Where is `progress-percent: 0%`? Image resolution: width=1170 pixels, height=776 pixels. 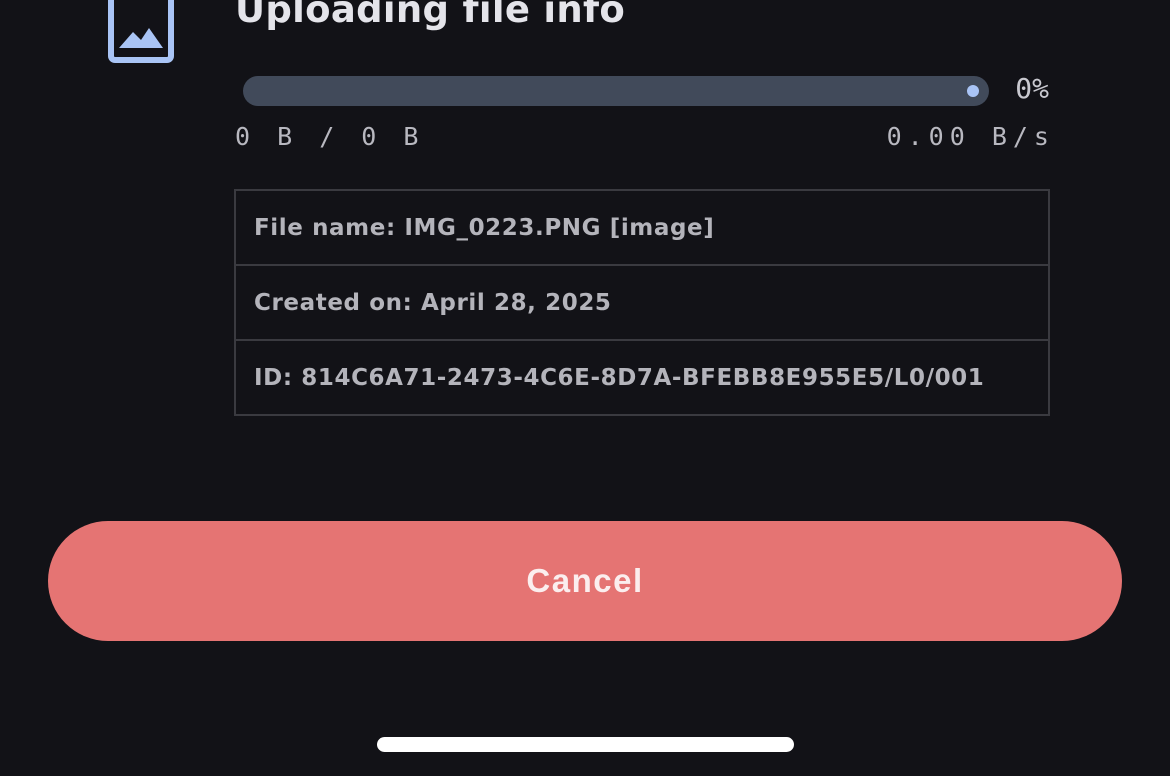 progress-percent: 0% is located at coordinates (1032, 88).